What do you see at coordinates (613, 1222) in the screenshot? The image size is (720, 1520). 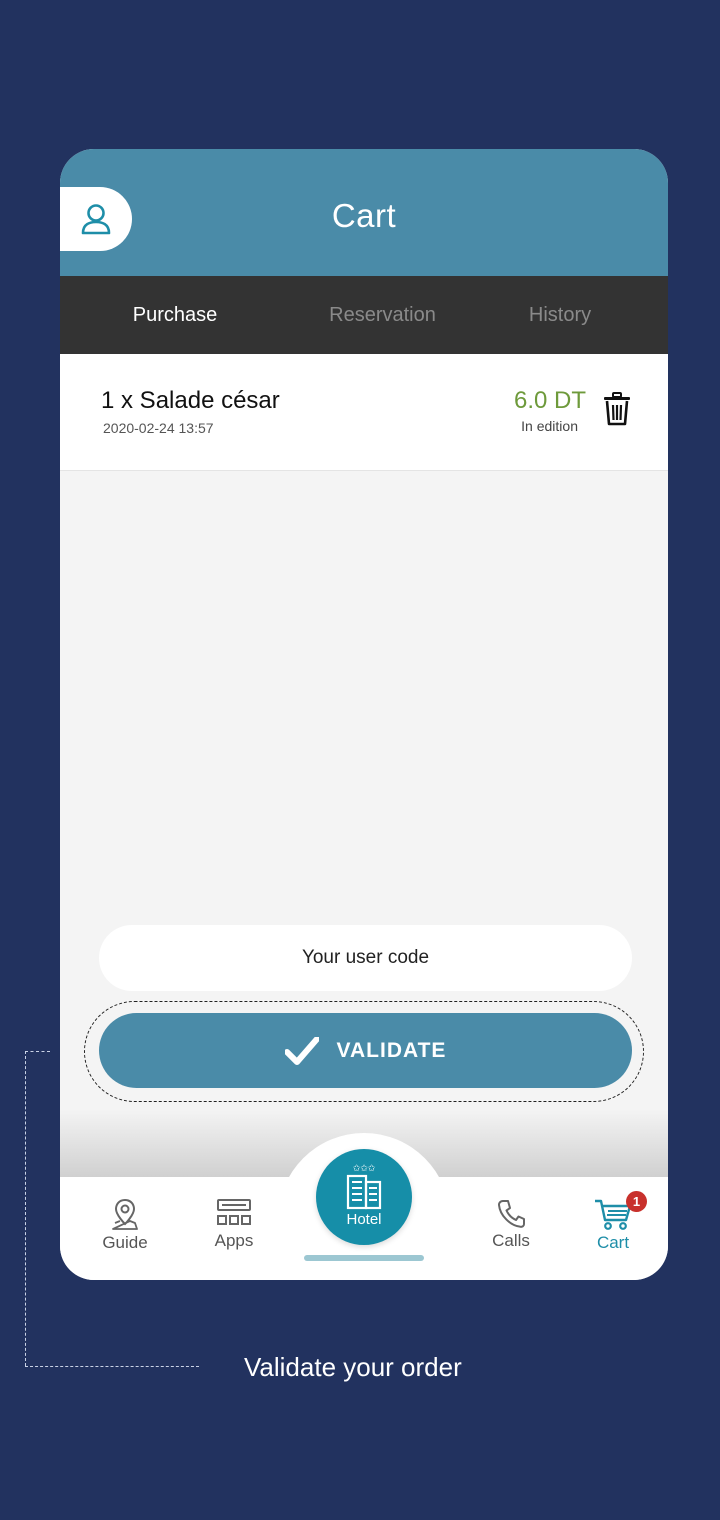 I see `nav-cart: 1 Cart` at bounding box center [613, 1222].